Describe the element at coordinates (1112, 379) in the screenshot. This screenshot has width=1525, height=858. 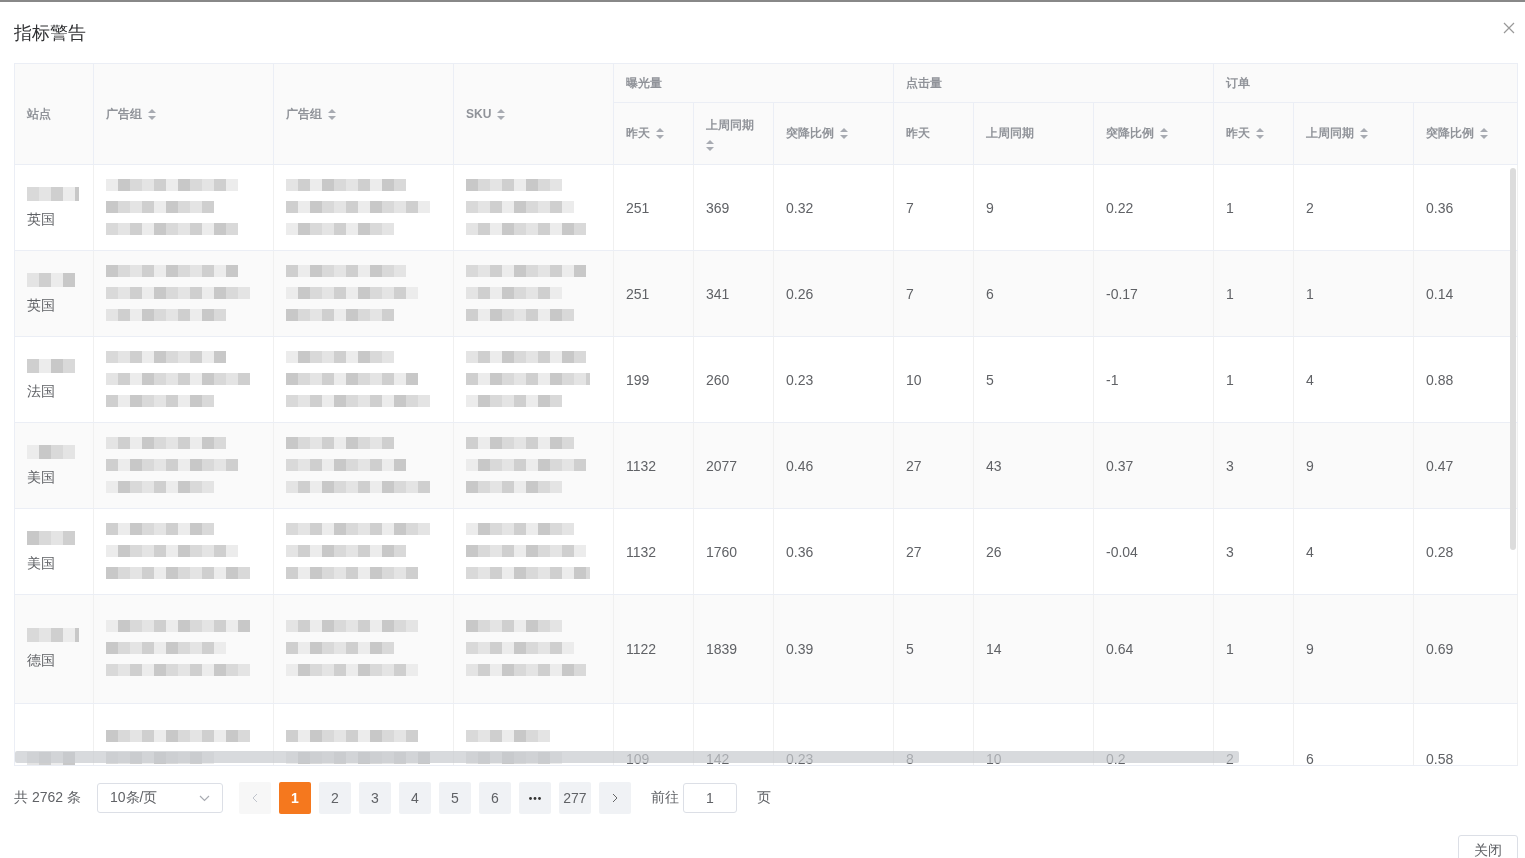
I see `table-cell: -1` at that location.